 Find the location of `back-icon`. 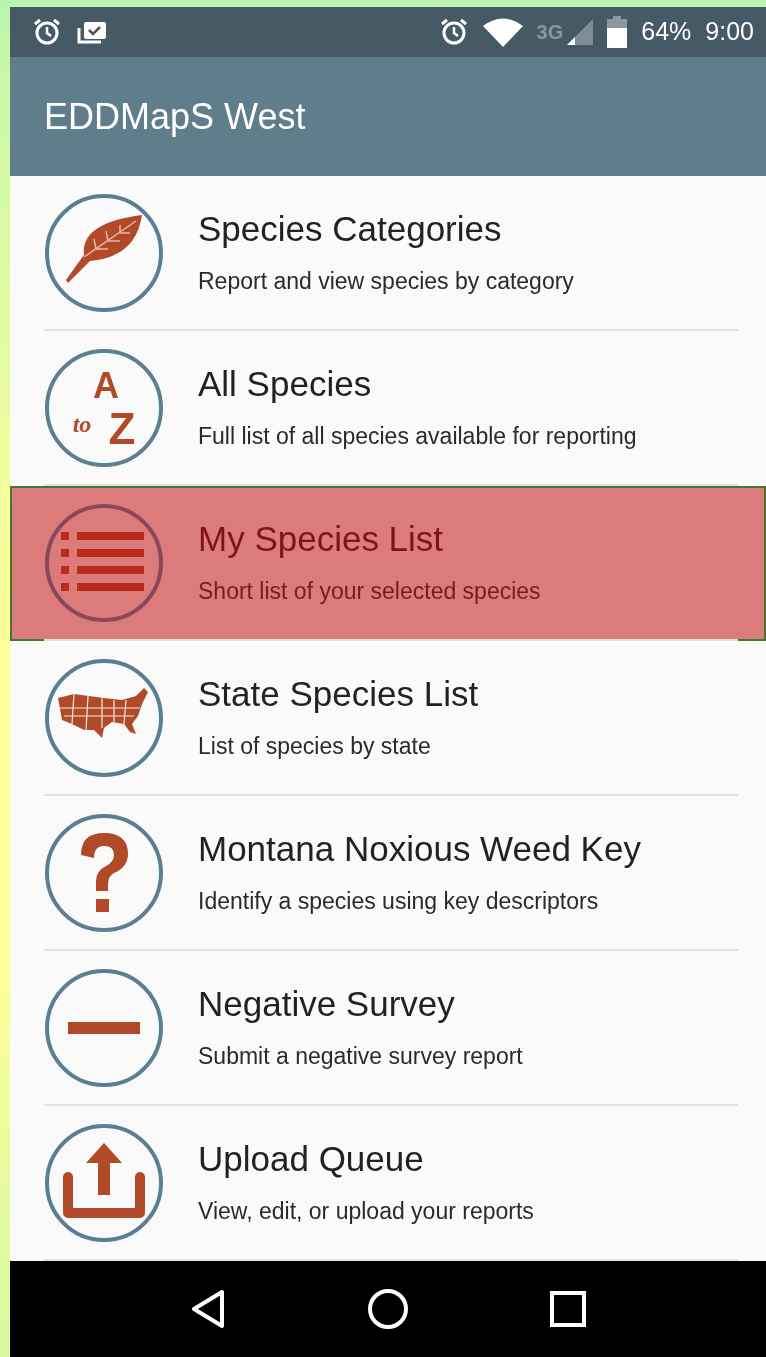

back-icon is located at coordinates (208, 1308).